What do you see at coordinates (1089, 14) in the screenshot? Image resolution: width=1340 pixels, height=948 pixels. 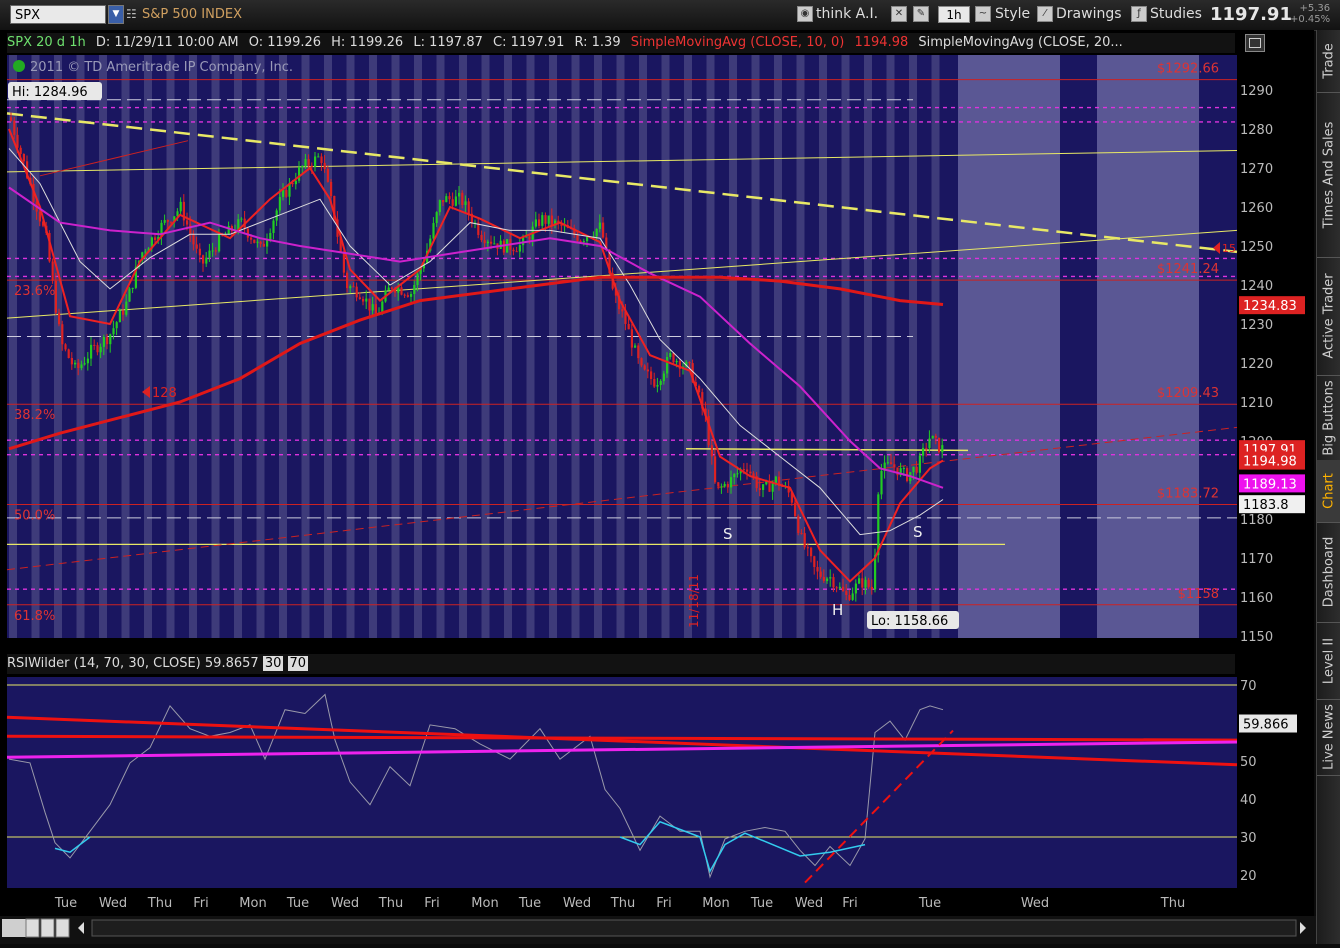 I see `drawings-button: Drawings` at bounding box center [1089, 14].